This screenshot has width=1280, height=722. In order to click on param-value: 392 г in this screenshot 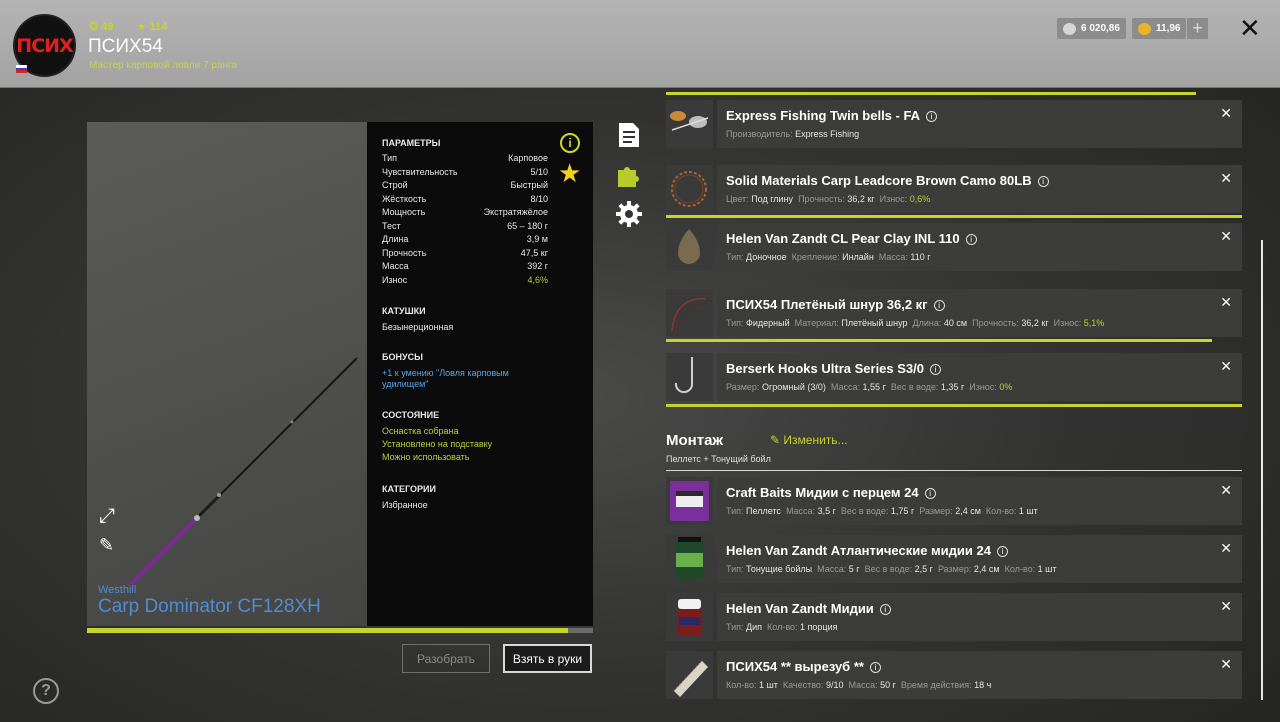, I will do `click(537, 266)`.